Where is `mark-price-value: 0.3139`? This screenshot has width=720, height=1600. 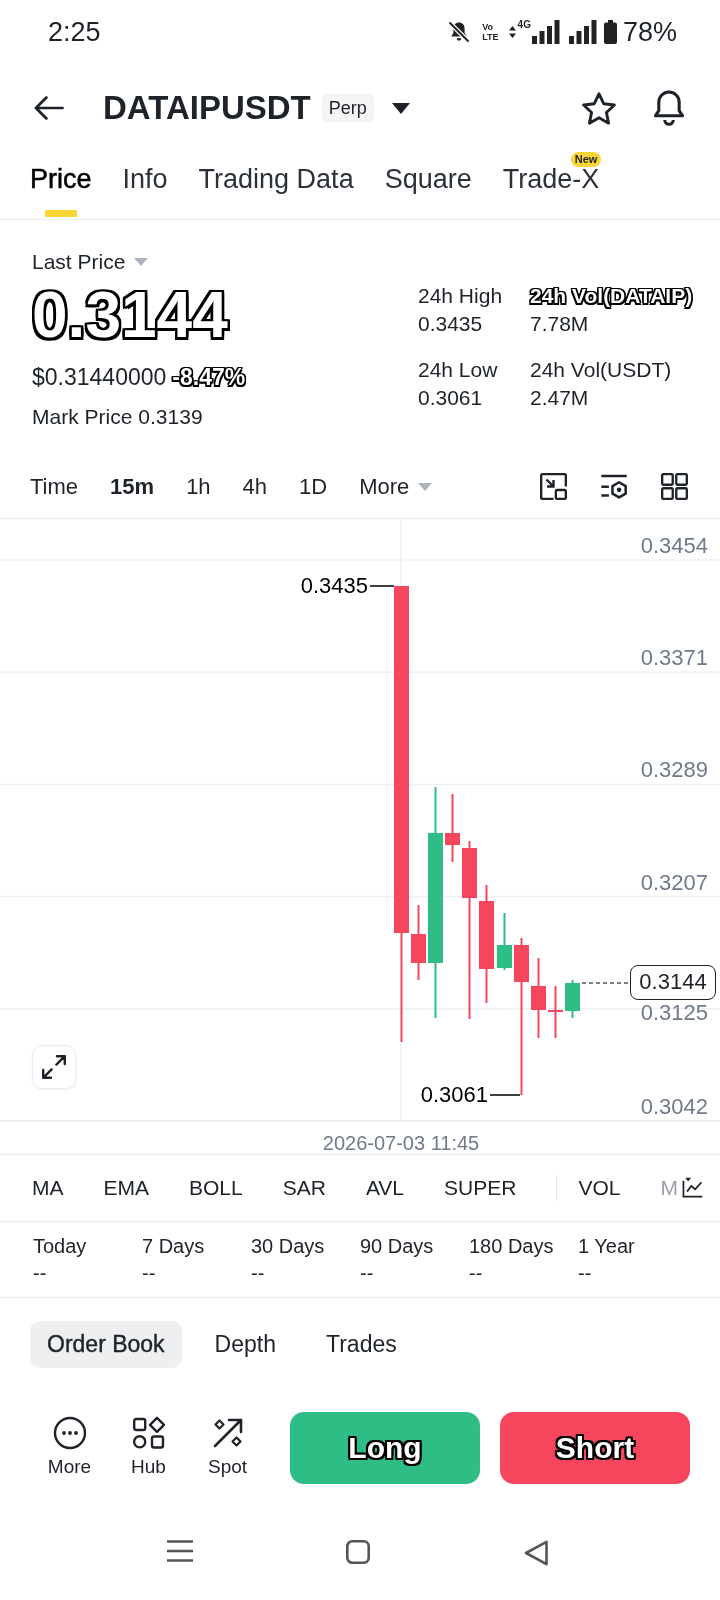 mark-price-value: 0.3139 is located at coordinates (170, 417).